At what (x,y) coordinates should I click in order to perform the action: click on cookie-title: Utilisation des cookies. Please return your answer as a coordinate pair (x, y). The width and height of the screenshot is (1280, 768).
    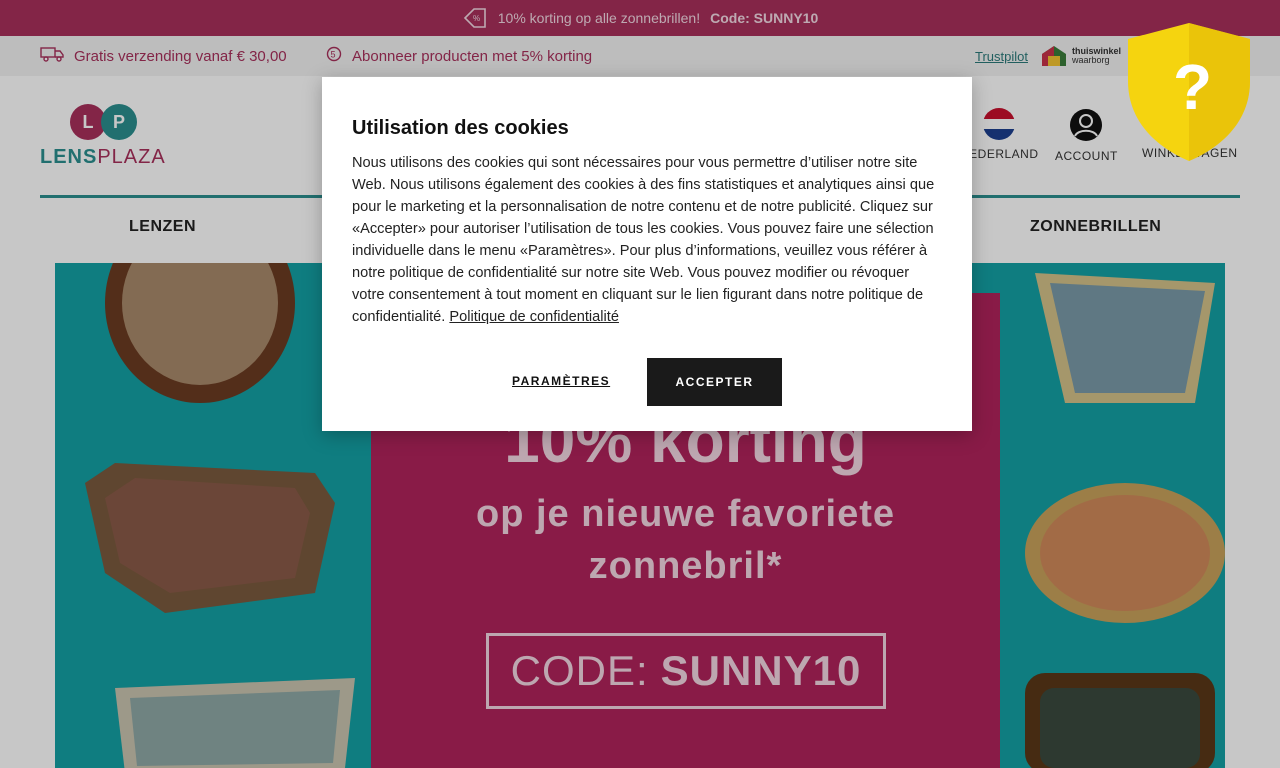
    Looking at the image, I should click on (460, 128).